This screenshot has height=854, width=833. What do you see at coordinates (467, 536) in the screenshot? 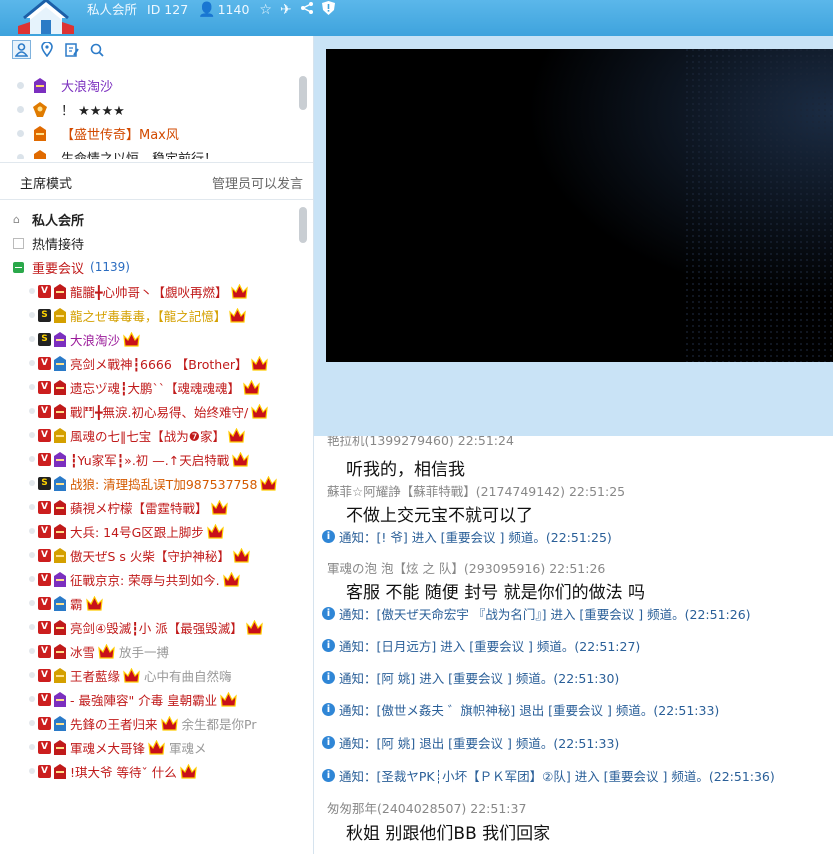
I see `chat-notice: i 通知：[! 爷] 进入 [重要会议 ] 频道。(22:51:25)` at bounding box center [467, 536].